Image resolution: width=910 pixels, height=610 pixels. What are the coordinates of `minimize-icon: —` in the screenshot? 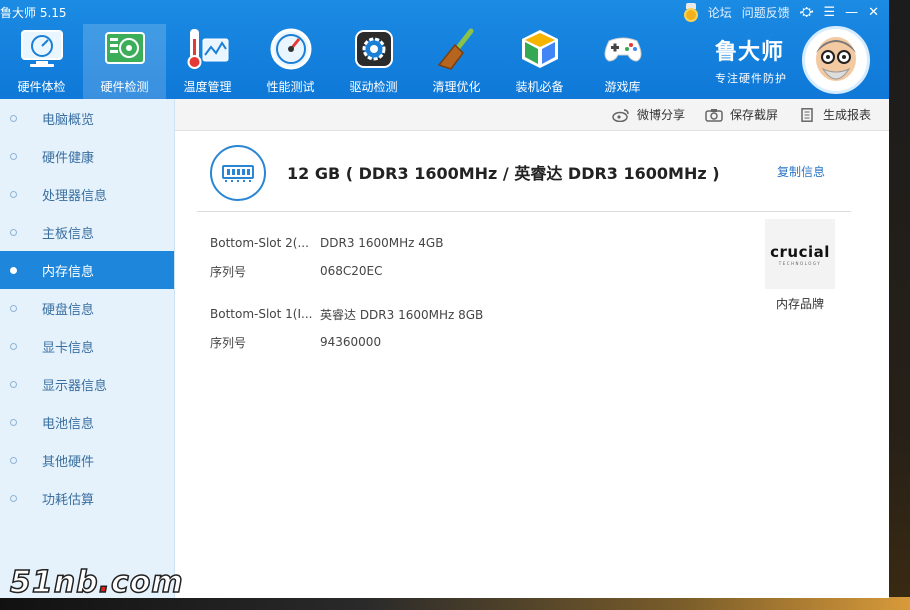 It's located at (851, 12).